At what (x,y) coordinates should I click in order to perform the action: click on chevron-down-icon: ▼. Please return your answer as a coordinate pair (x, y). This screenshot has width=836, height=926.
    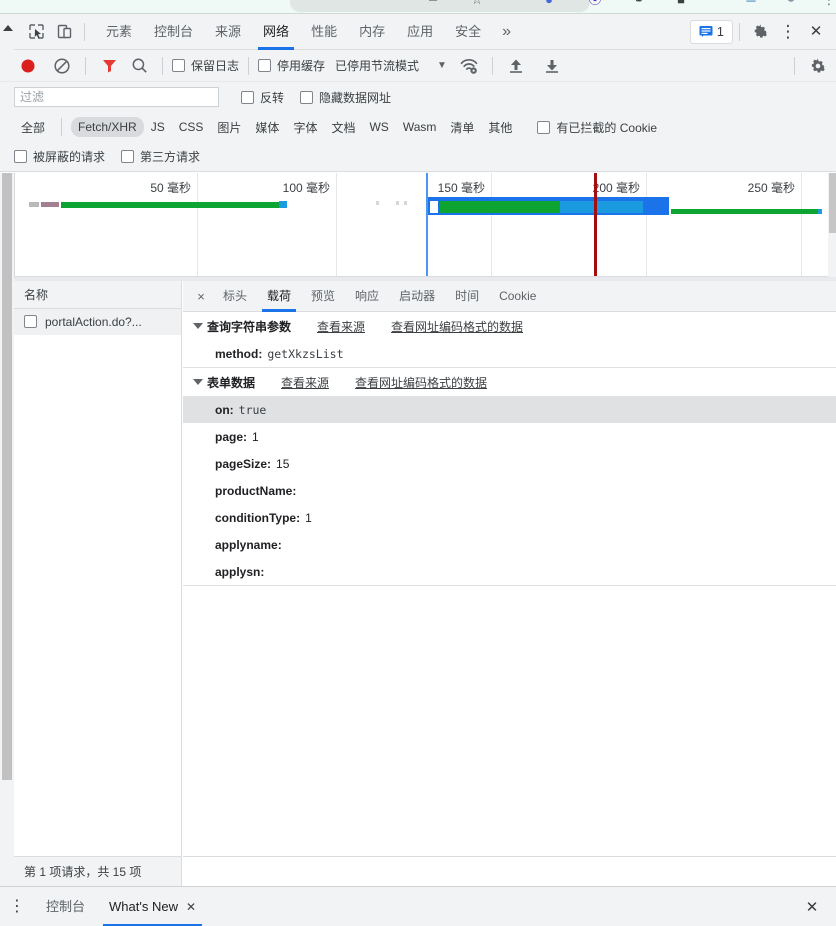
    Looking at the image, I should click on (442, 65).